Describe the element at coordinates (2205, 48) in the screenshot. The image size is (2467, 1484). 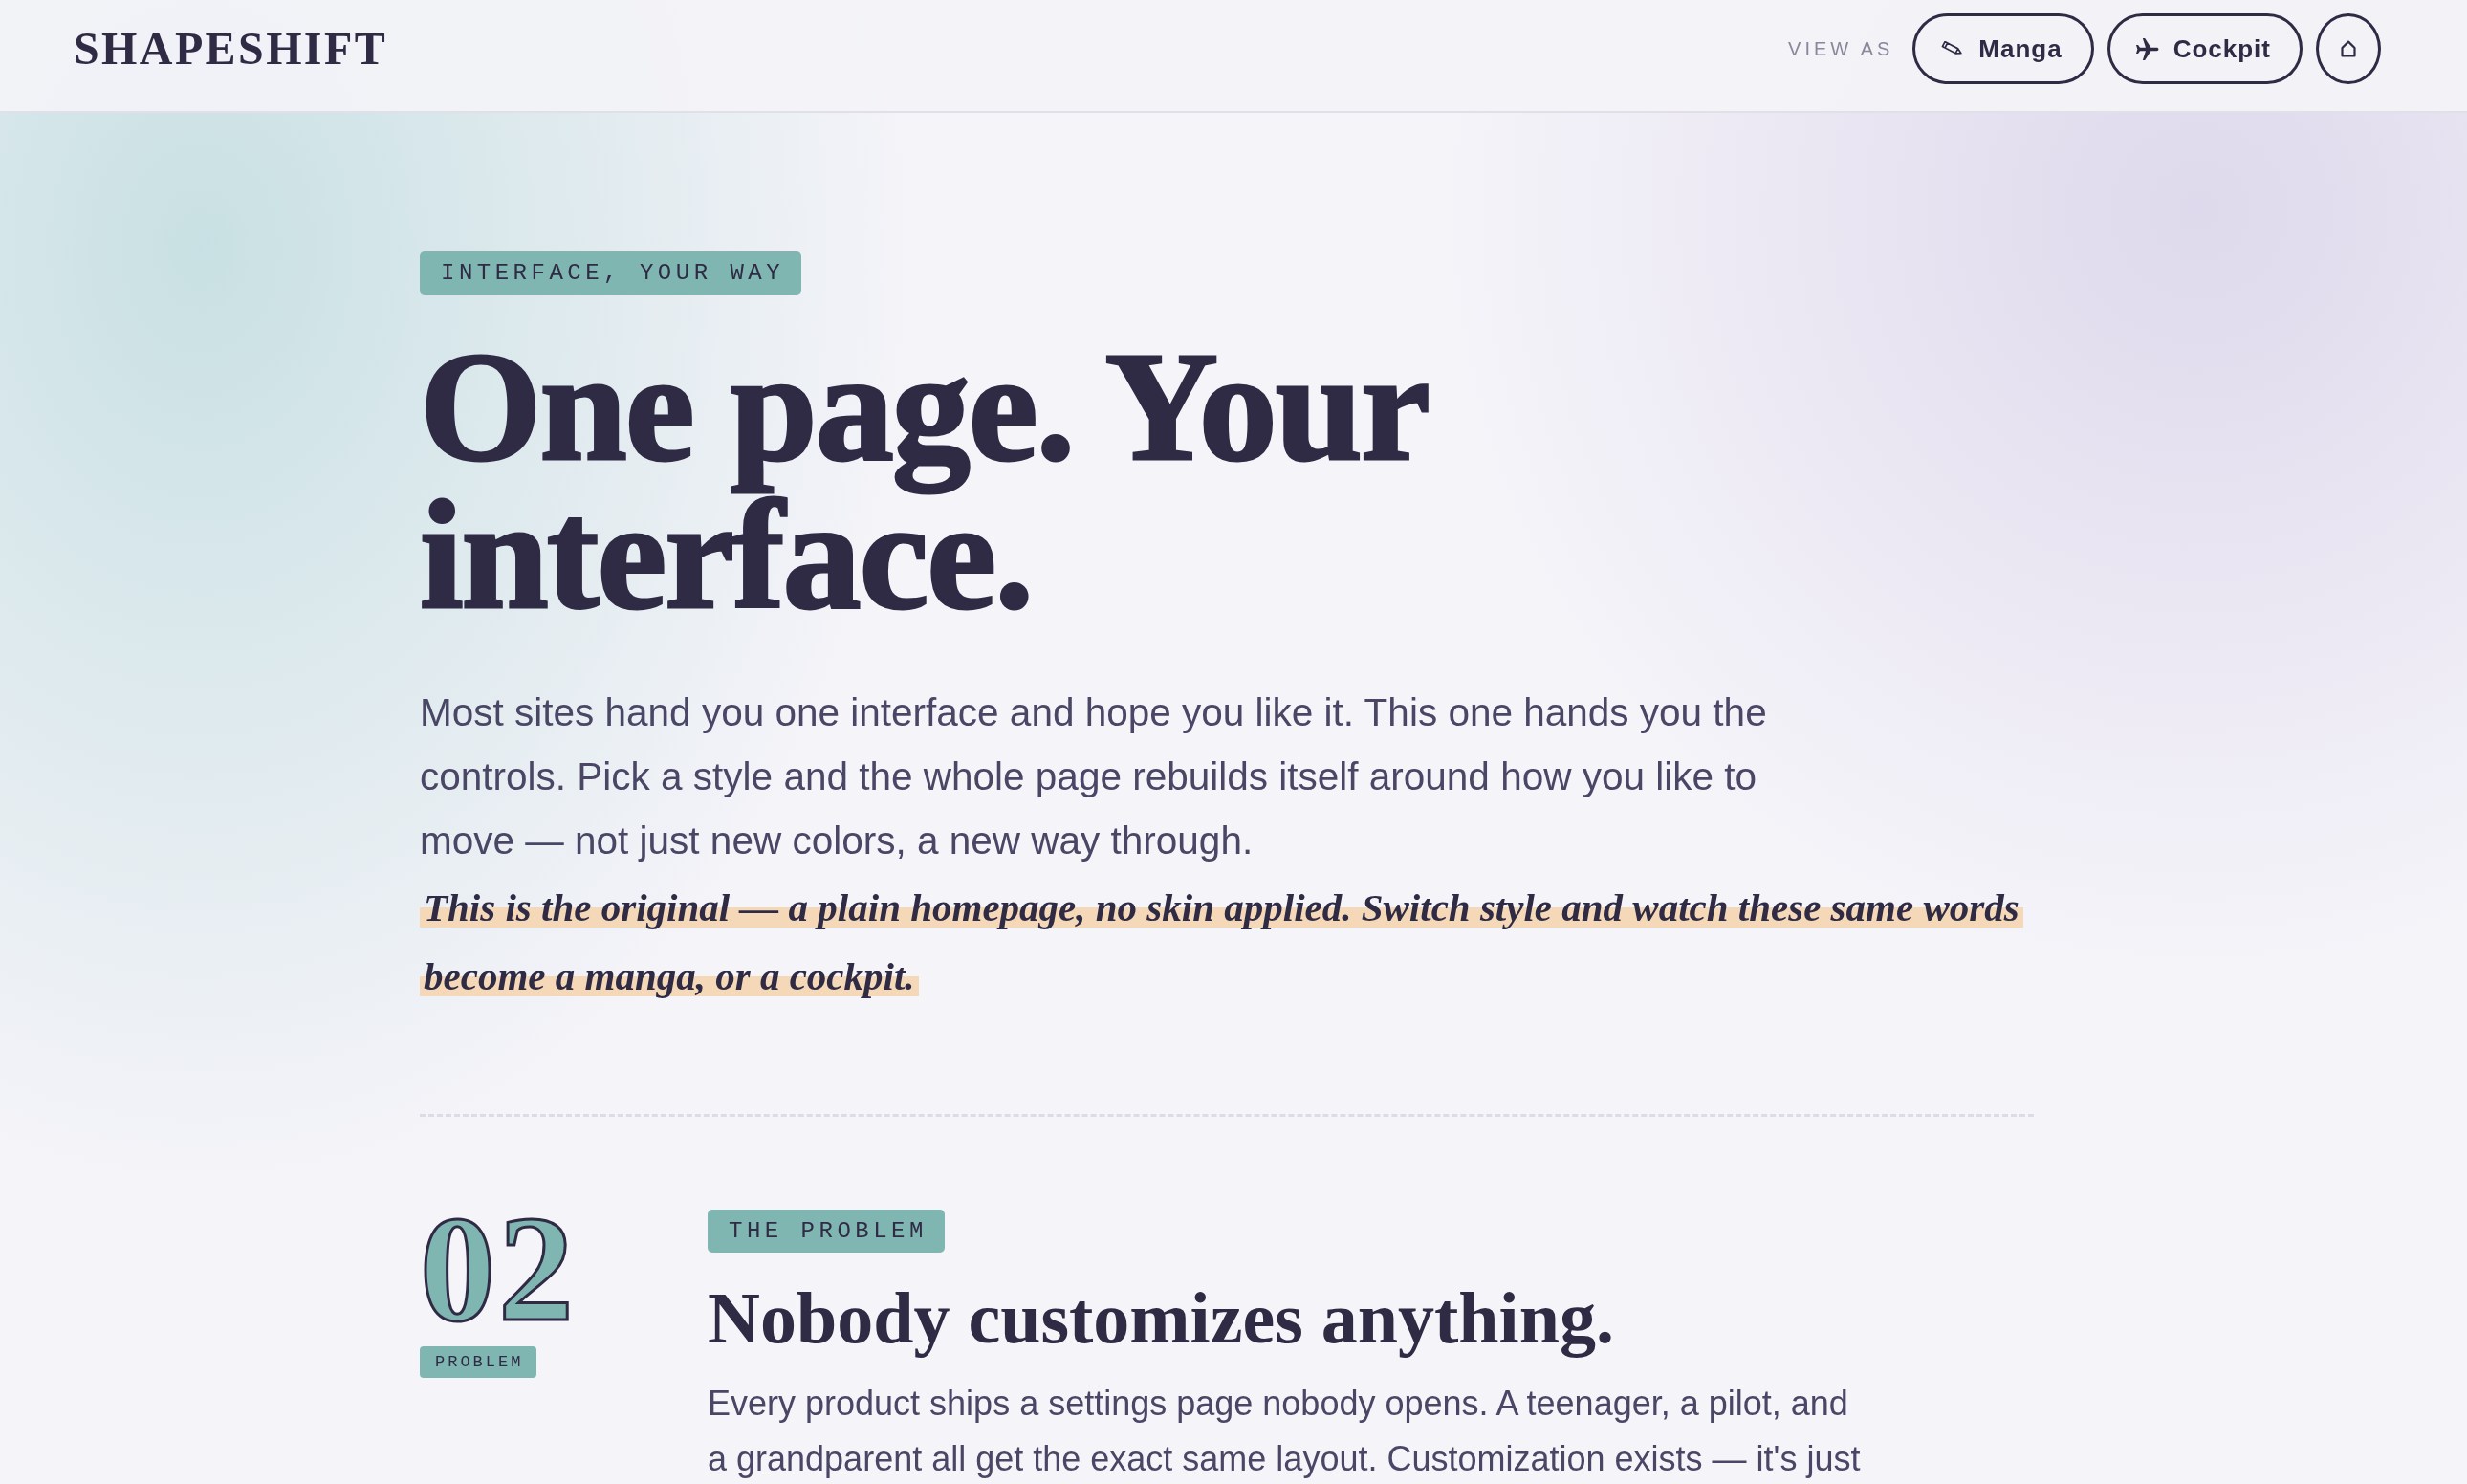
I see `cockpit-button: Cockpit` at that location.